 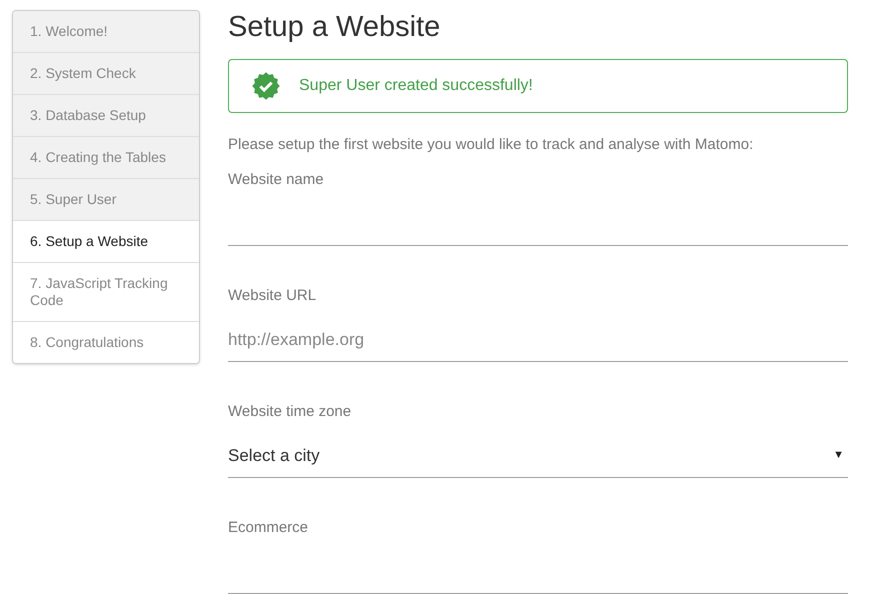 I want to click on page-title: Setup a Website, so click(x=335, y=27).